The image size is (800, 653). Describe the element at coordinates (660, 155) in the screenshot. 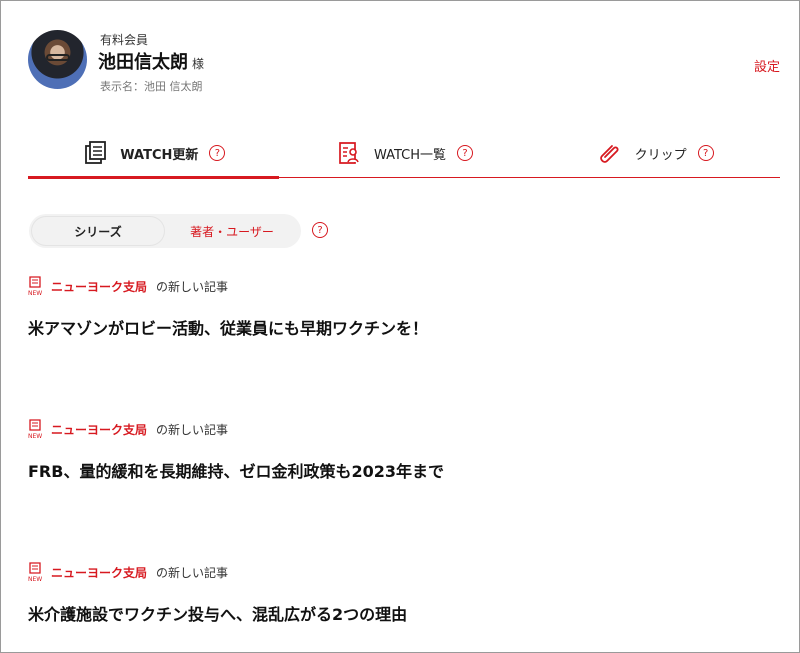

I see `tab-clips-label: クリップ` at that location.